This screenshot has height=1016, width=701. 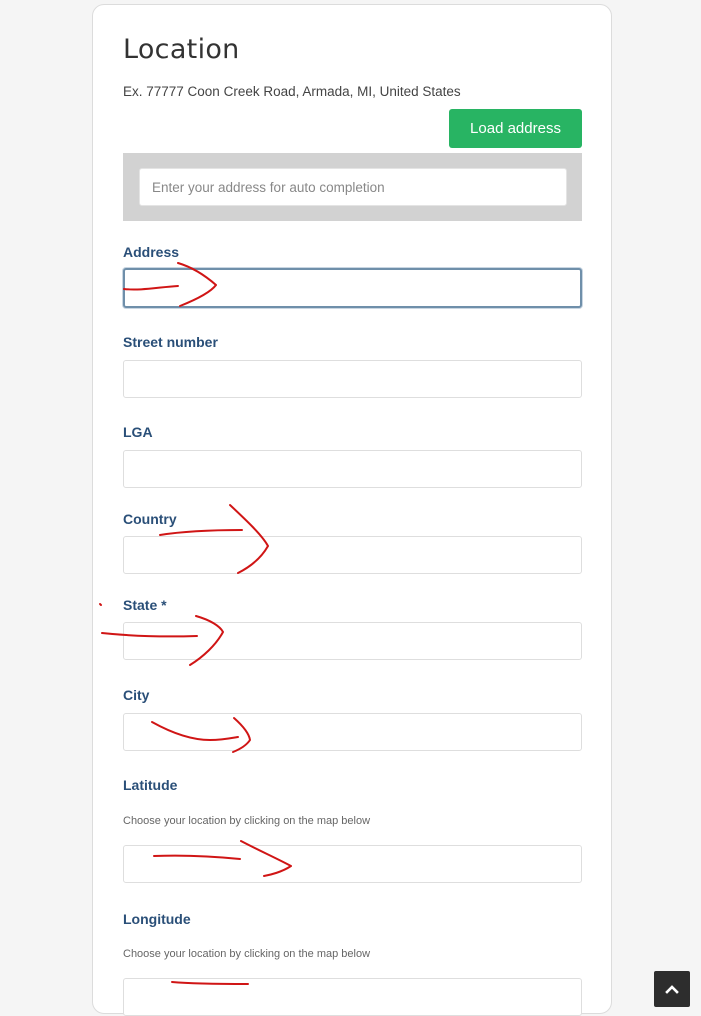 I want to click on page-title: Location, so click(x=181, y=49).